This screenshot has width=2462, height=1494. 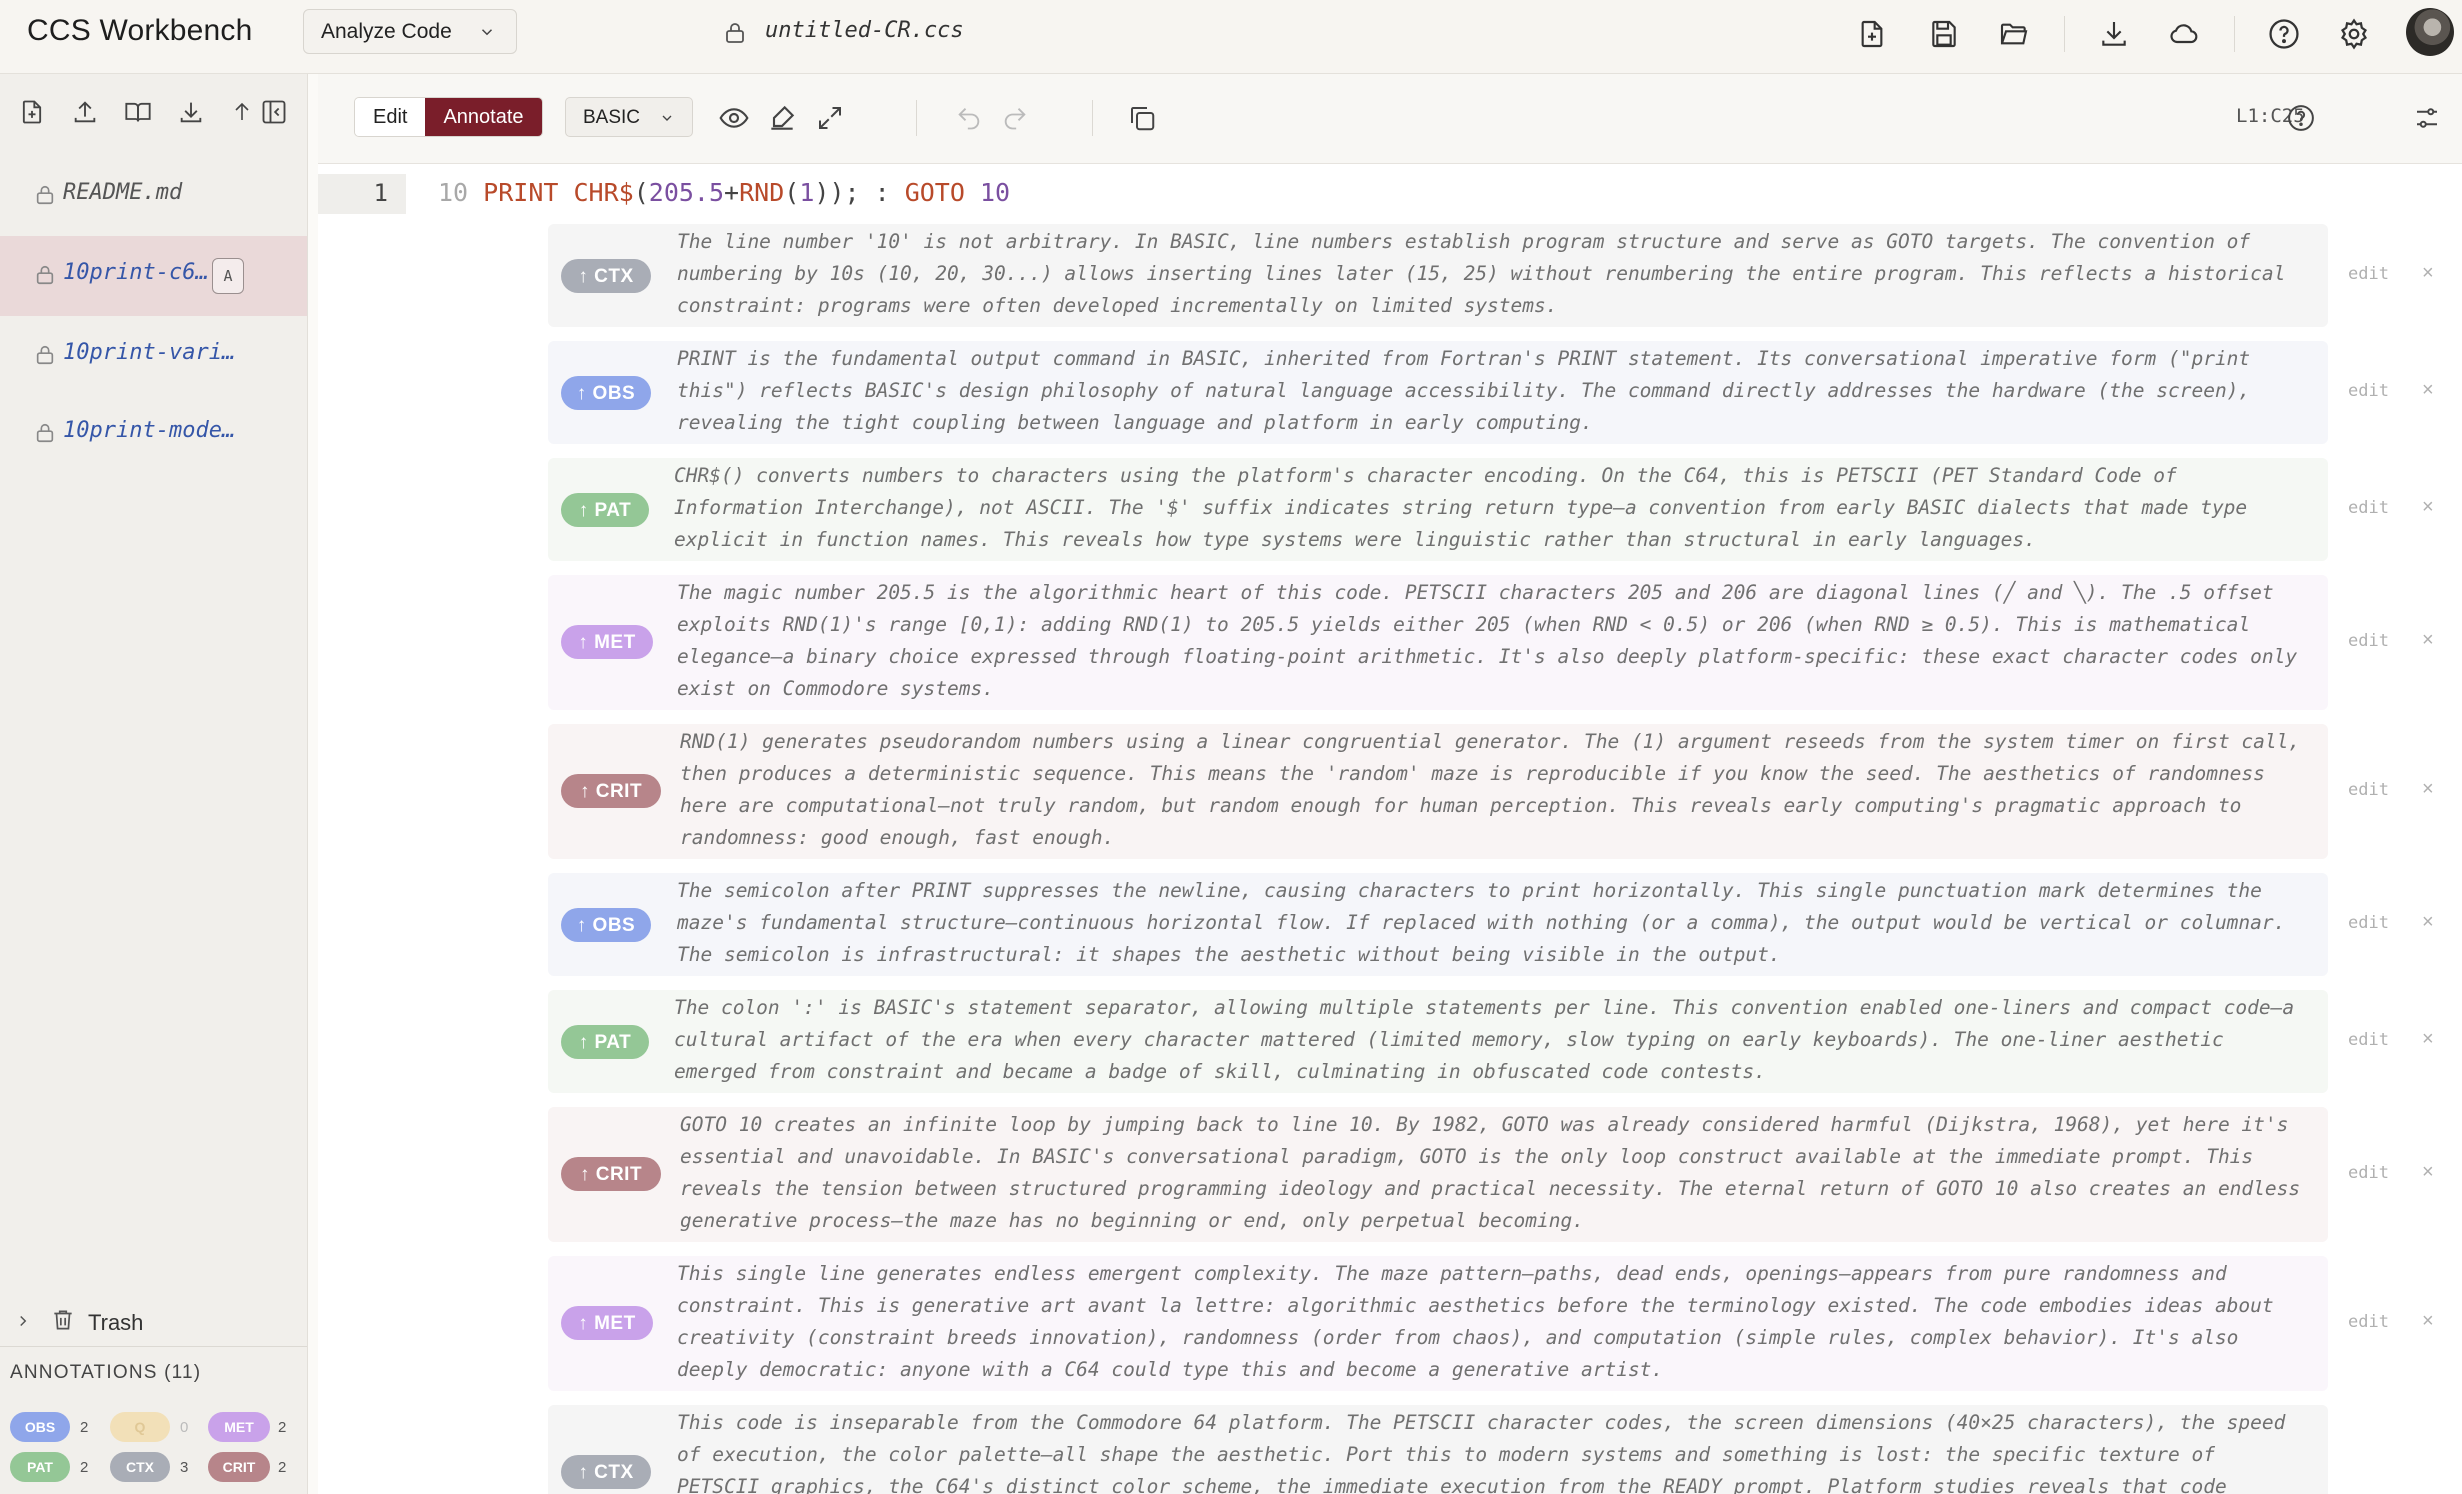 What do you see at coordinates (390, 117) in the screenshot?
I see `edit-mode-button: Edit` at bounding box center [390, 117].